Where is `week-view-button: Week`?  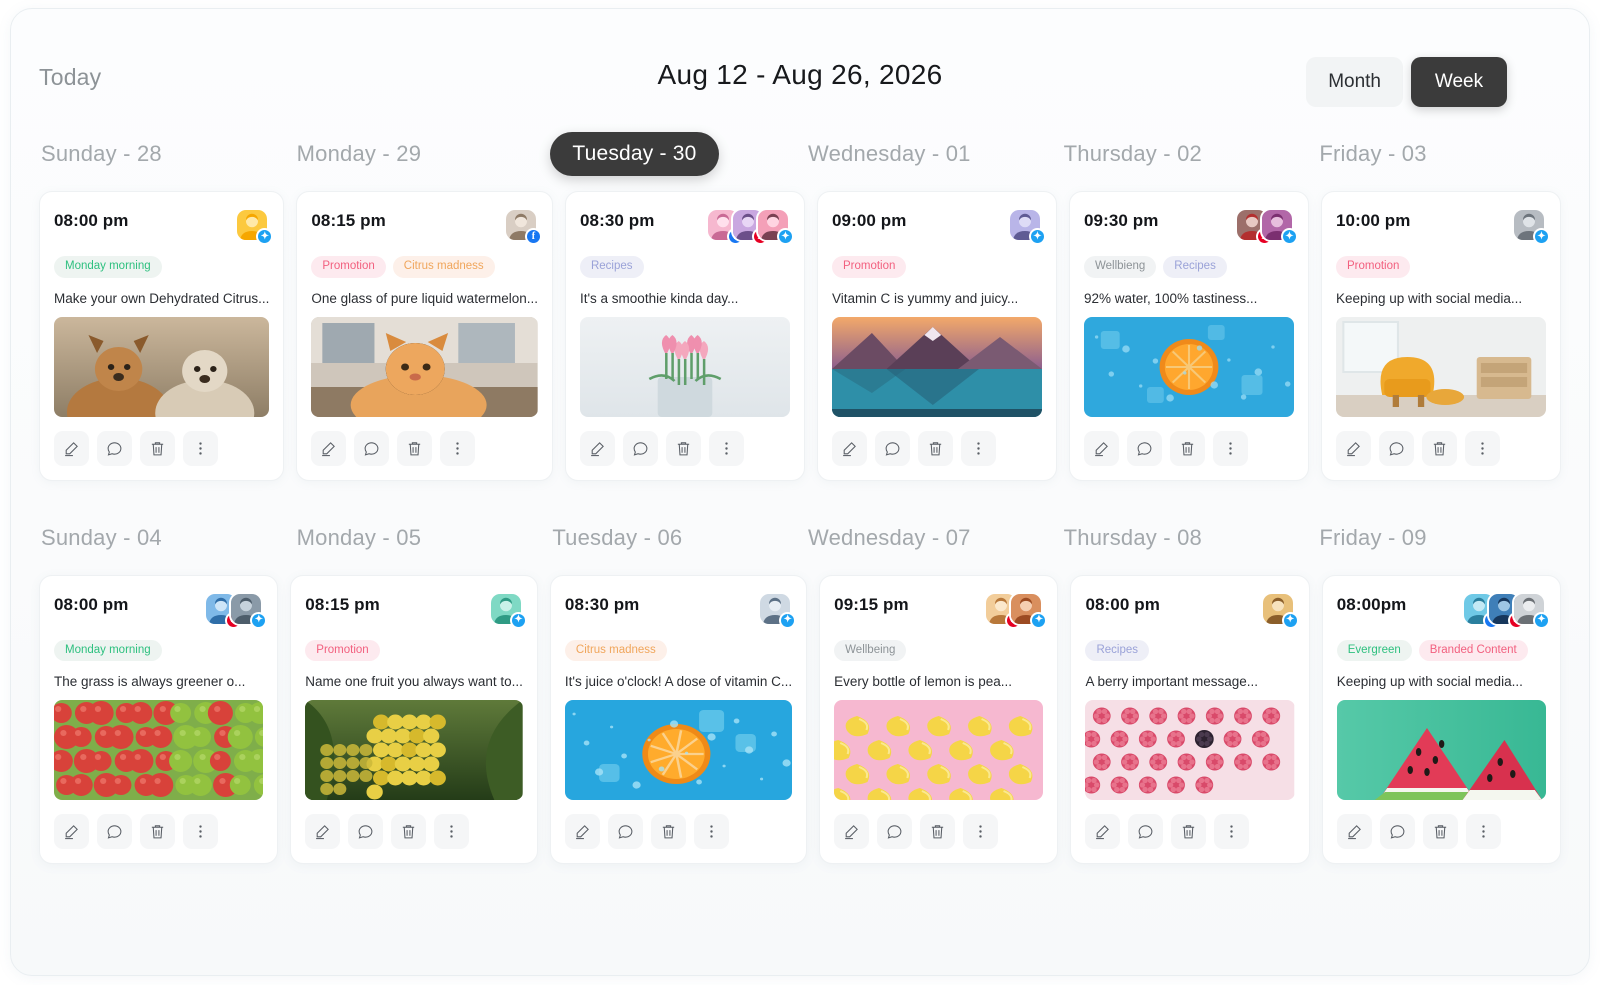 week-view-button: Week is located at coordinates (1459, 82).